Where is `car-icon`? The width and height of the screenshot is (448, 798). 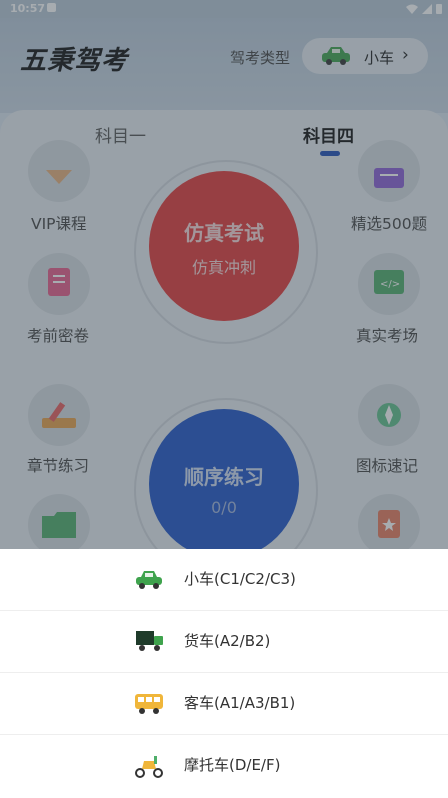
car-icon is located at coordinates (149, 580).